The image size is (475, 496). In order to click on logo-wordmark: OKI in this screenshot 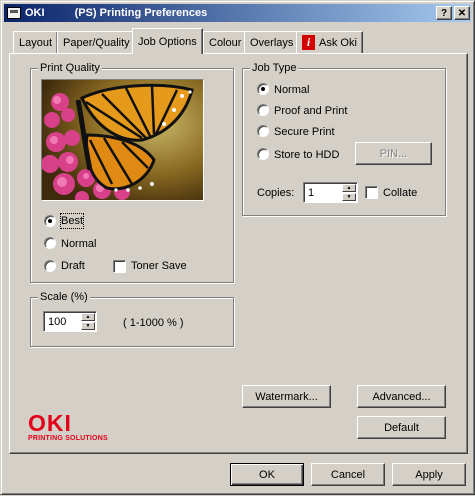, I will do `click(50, 423)`.